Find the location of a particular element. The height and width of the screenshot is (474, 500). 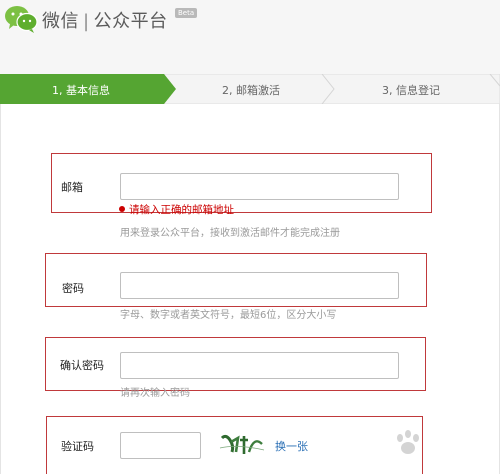

password-hint: 字母、数字或者英文符号，最短6位，区分大小写 is located at coordinates (228, 315).